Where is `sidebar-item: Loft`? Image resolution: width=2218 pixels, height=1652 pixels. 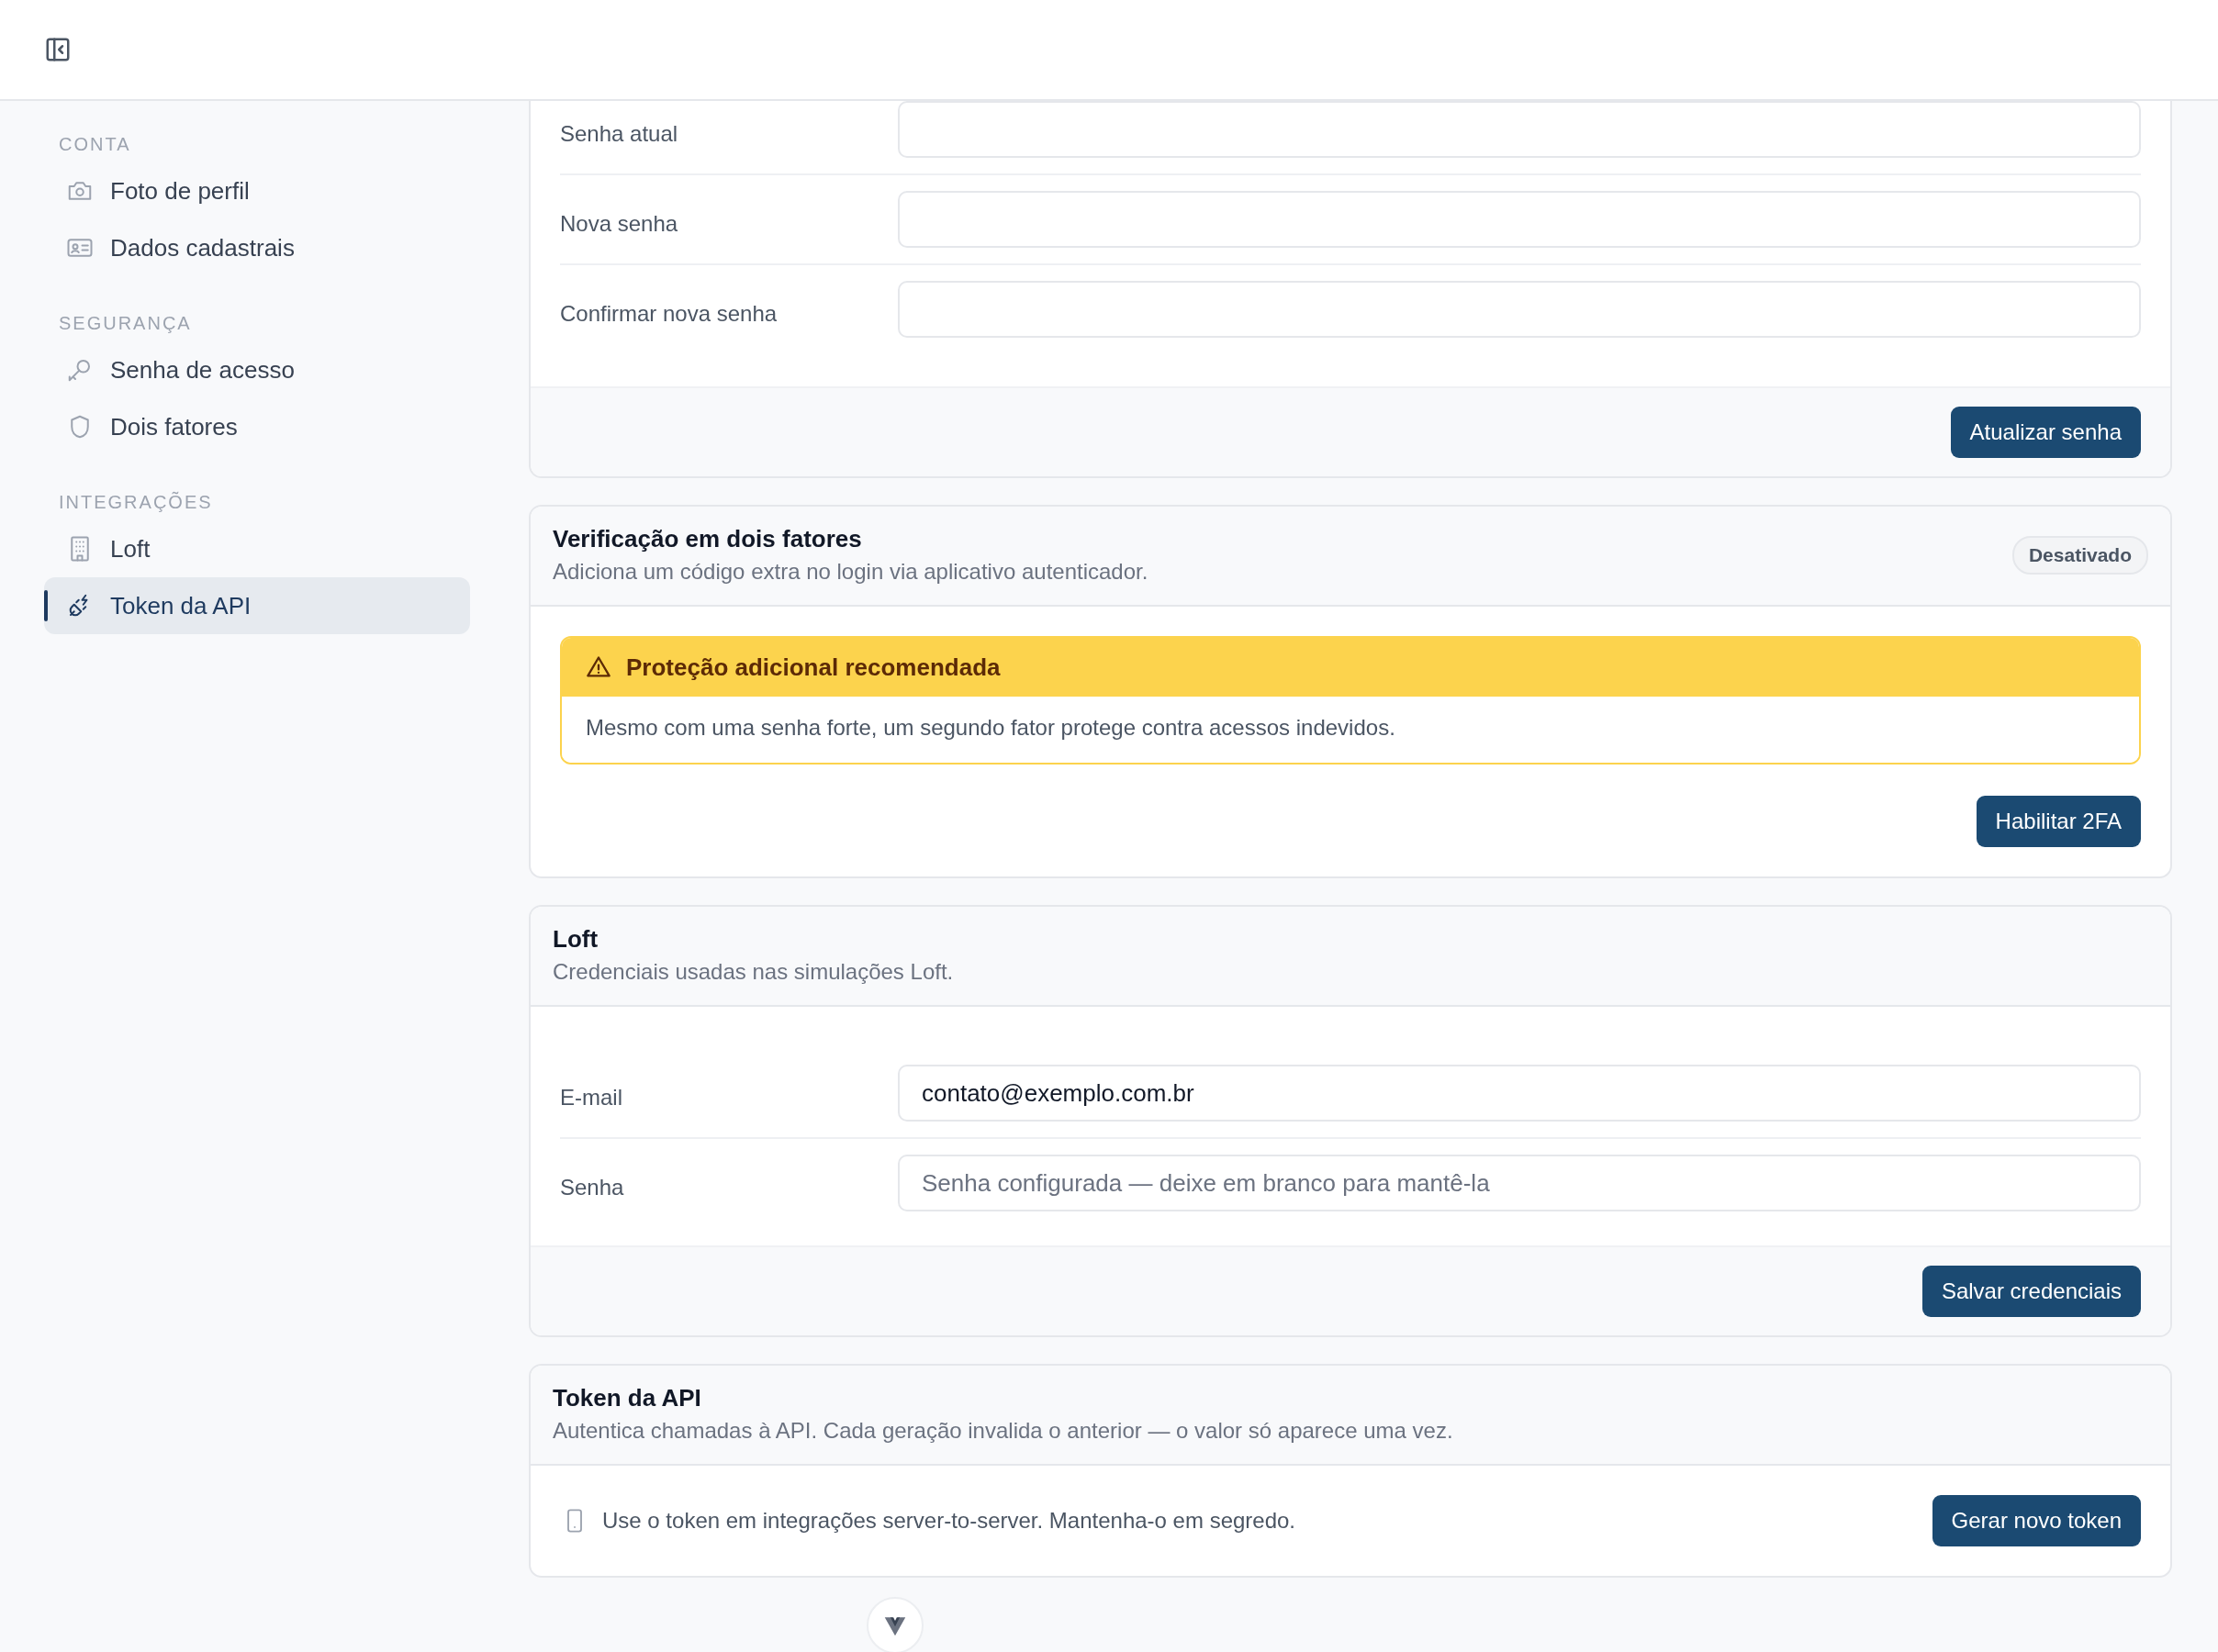 sidebar-item: Loft is located at coordinates (257, 549).